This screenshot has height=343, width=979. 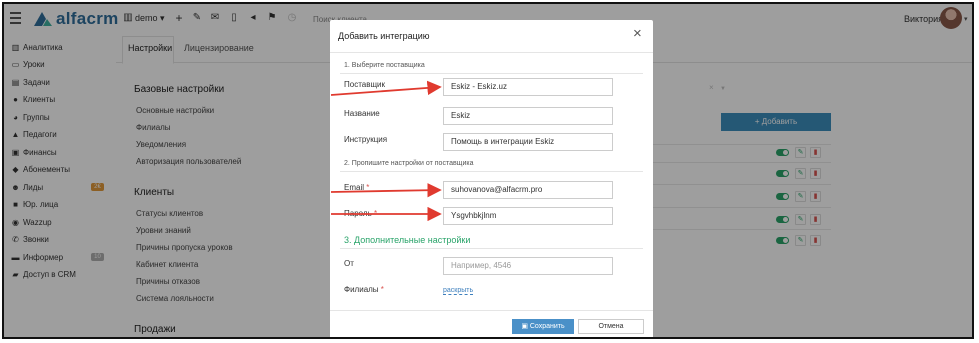 I want to click on cancel-button: Отмена, so click(x=611, y=326).